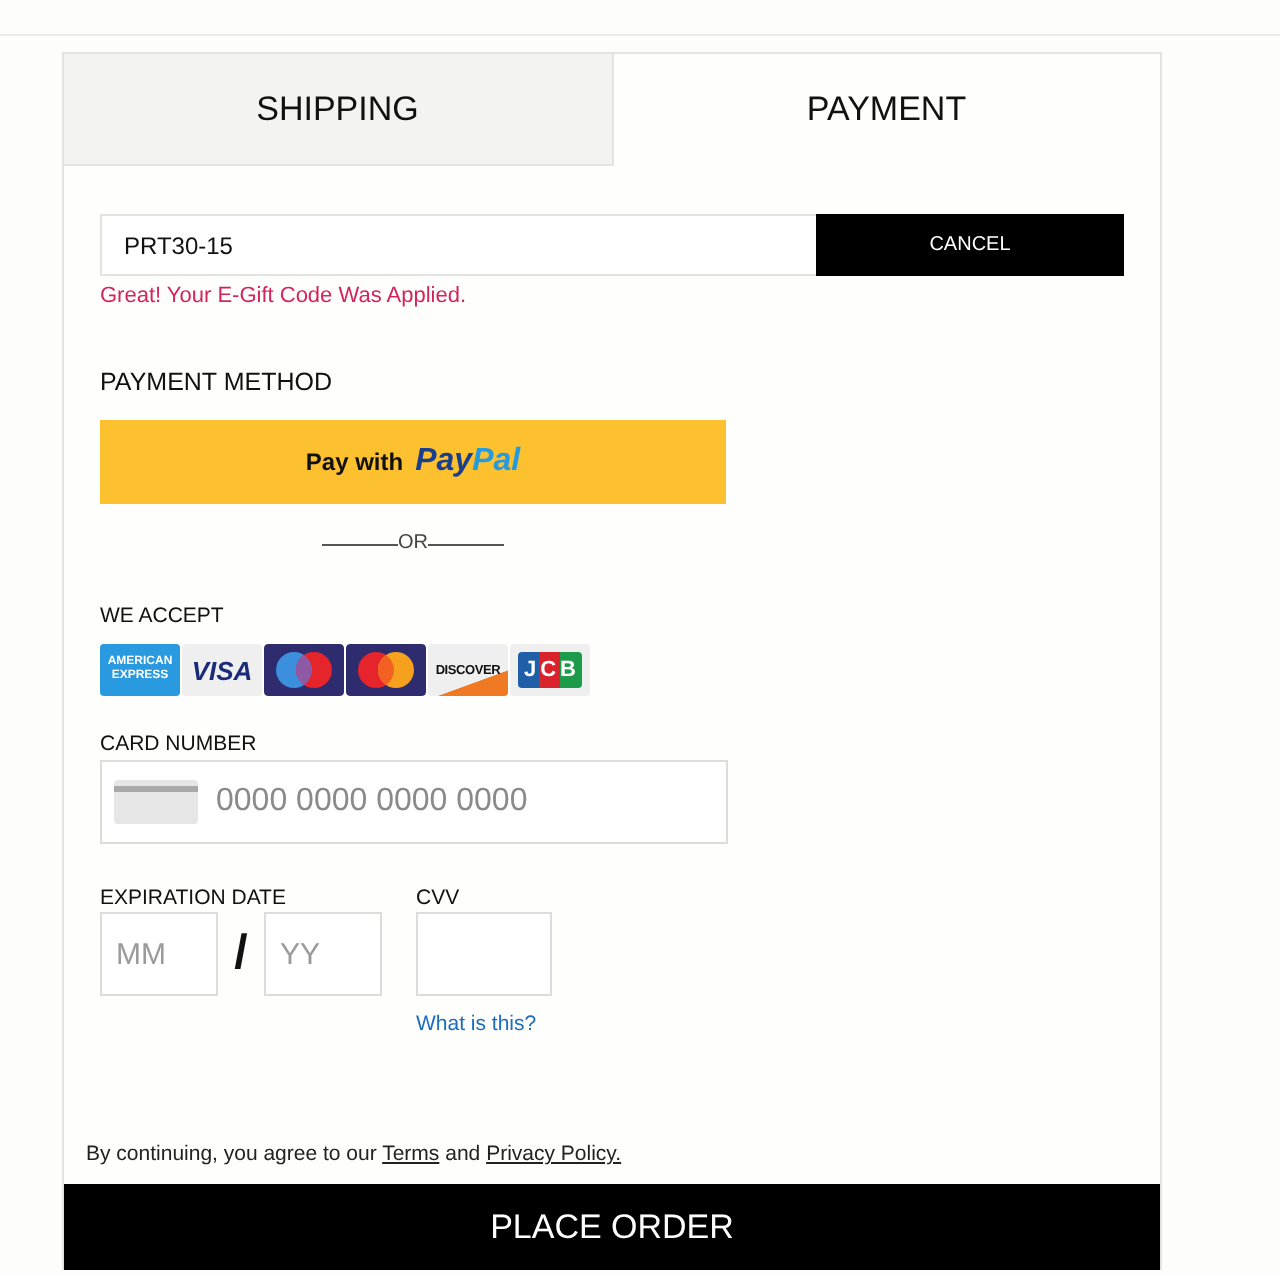  What do you see at coordinates (554, 1154) in the screenshot?
I see `consent-link: Privacy Policy.` at bounding box center [554, 1154].